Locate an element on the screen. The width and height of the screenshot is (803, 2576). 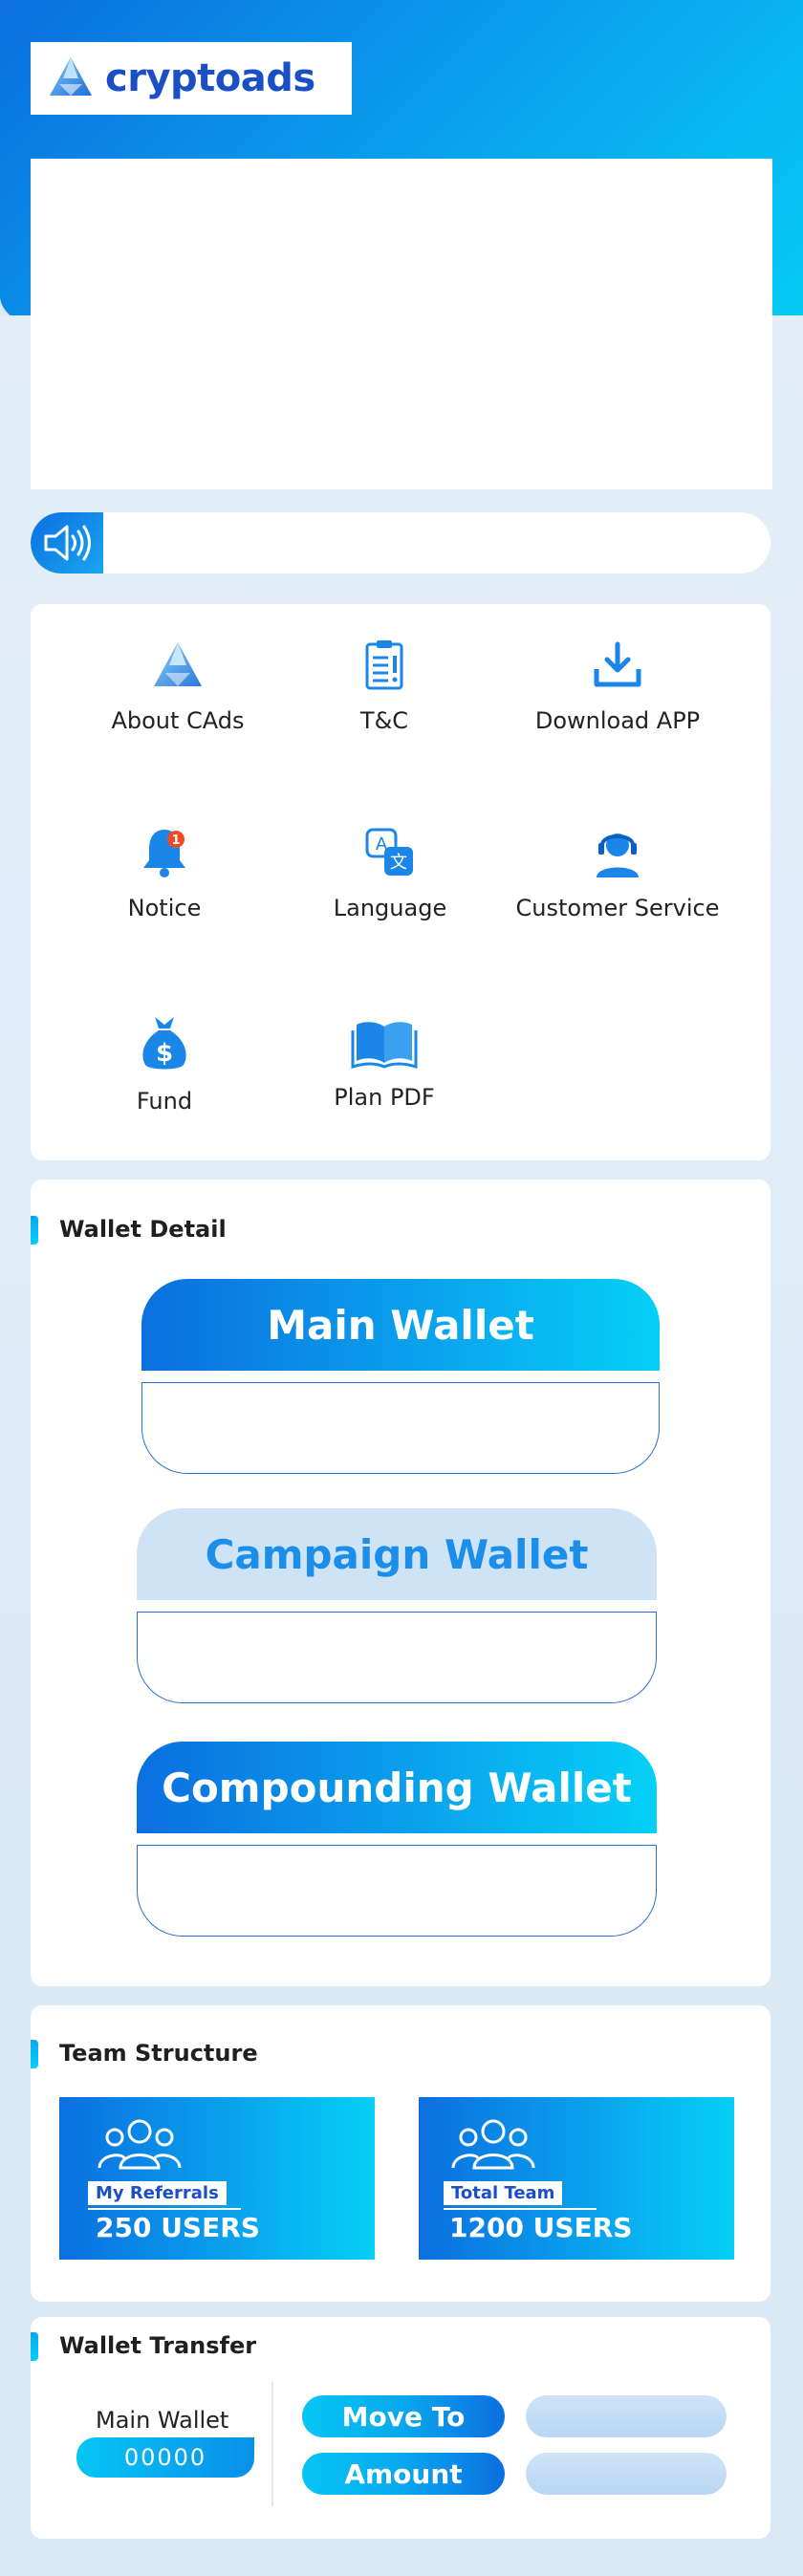
compounding-wallet-header: Compounding Wallet is located at coordinates (397, 1788).